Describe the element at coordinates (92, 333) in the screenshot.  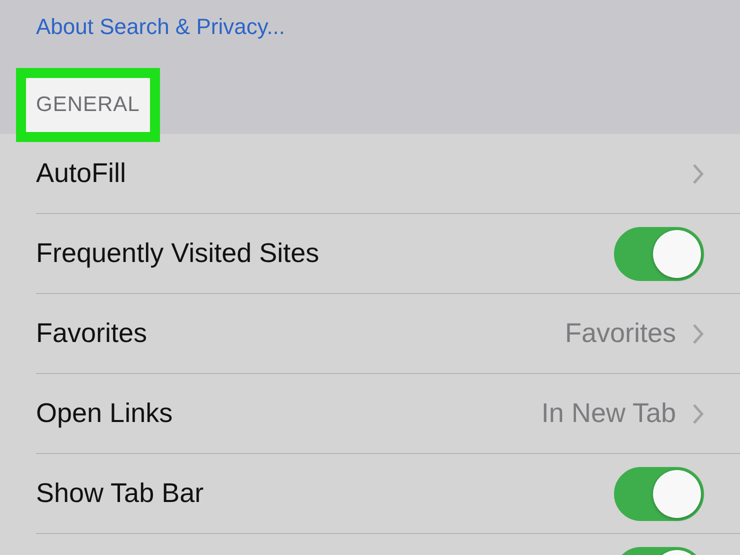
I see `setting-label: Favorites` at that location.